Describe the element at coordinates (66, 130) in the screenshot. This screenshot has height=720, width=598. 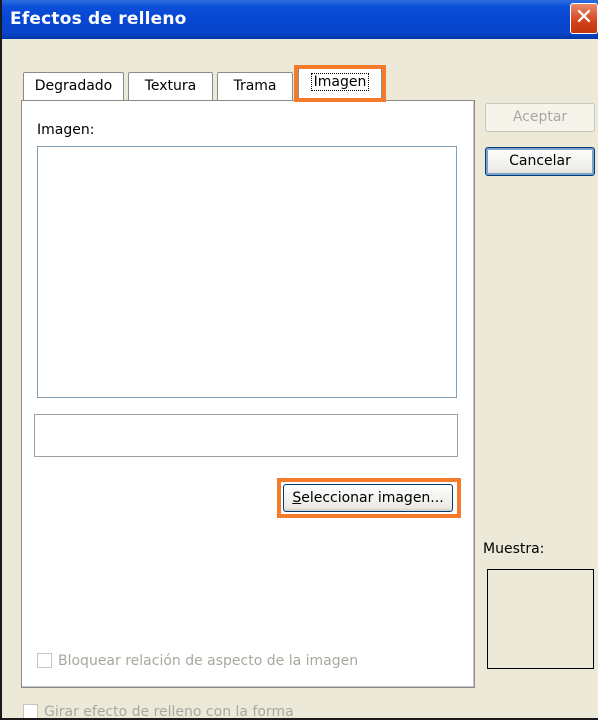
I see `image-label: Imagen:` at that location.